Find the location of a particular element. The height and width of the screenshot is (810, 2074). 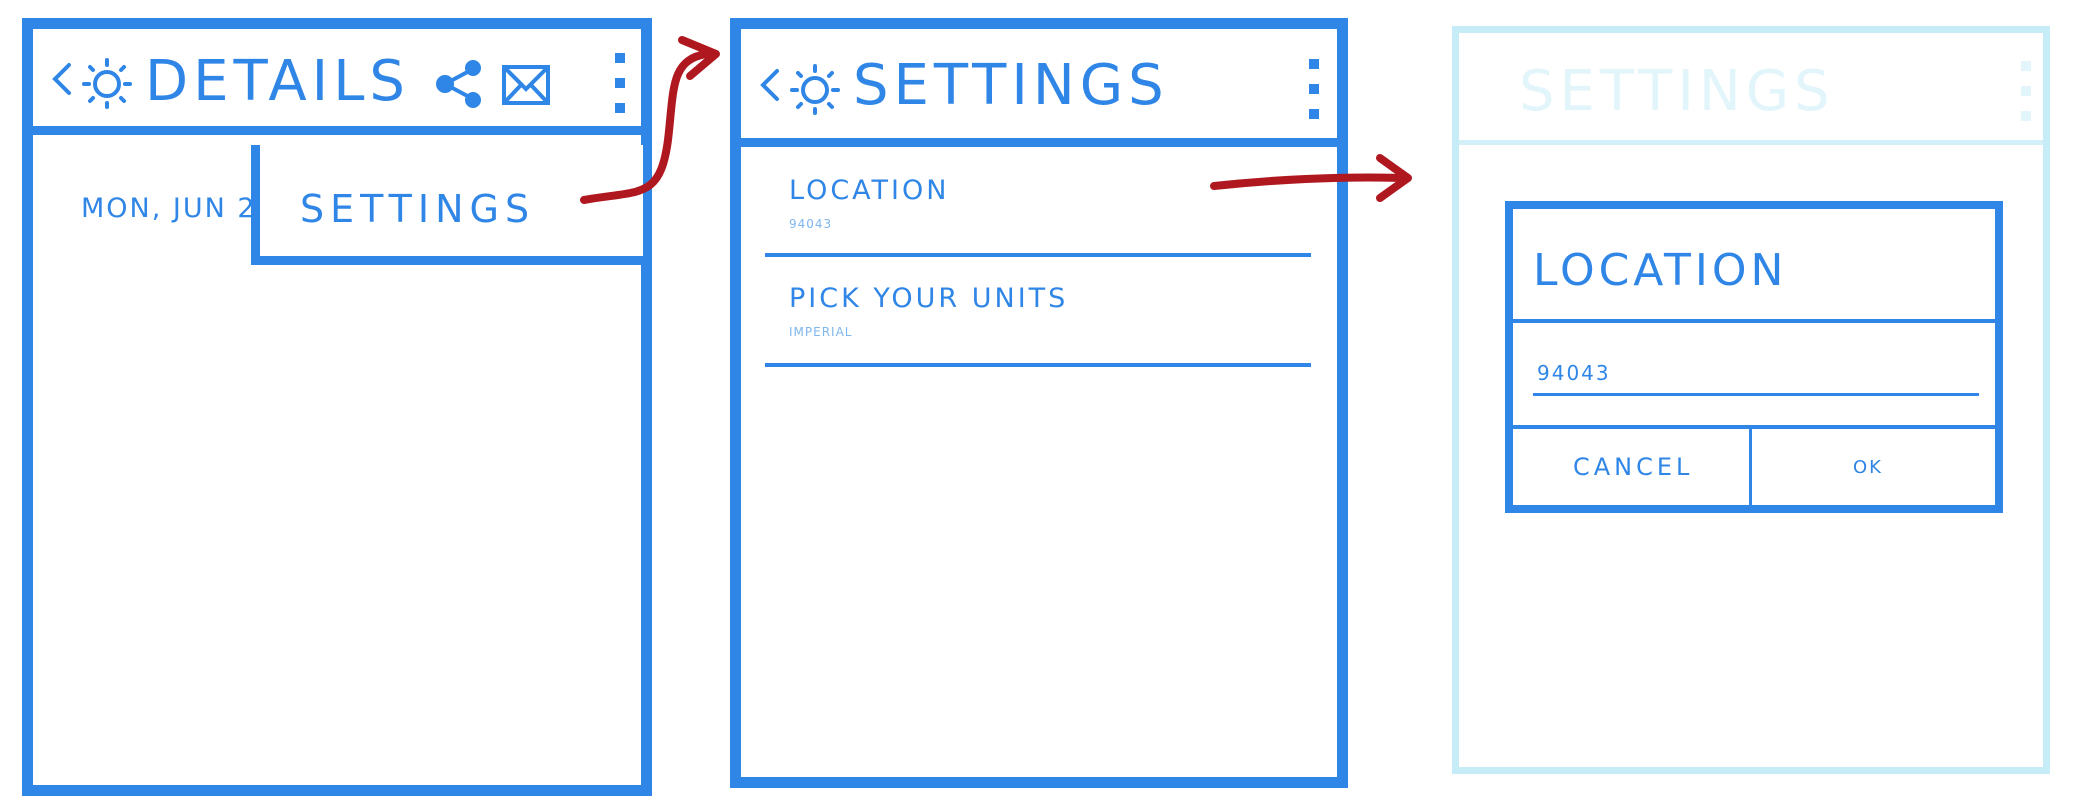

flow-arrow is located at coordinates (996, 120).